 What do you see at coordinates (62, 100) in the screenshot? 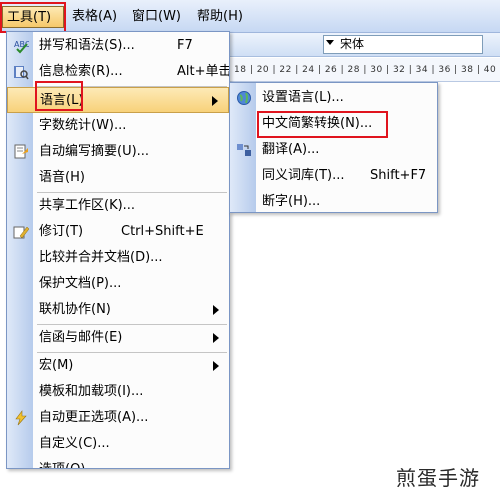
I see `menu-item-label: 语言(L)` at bounding box center [62, 100].